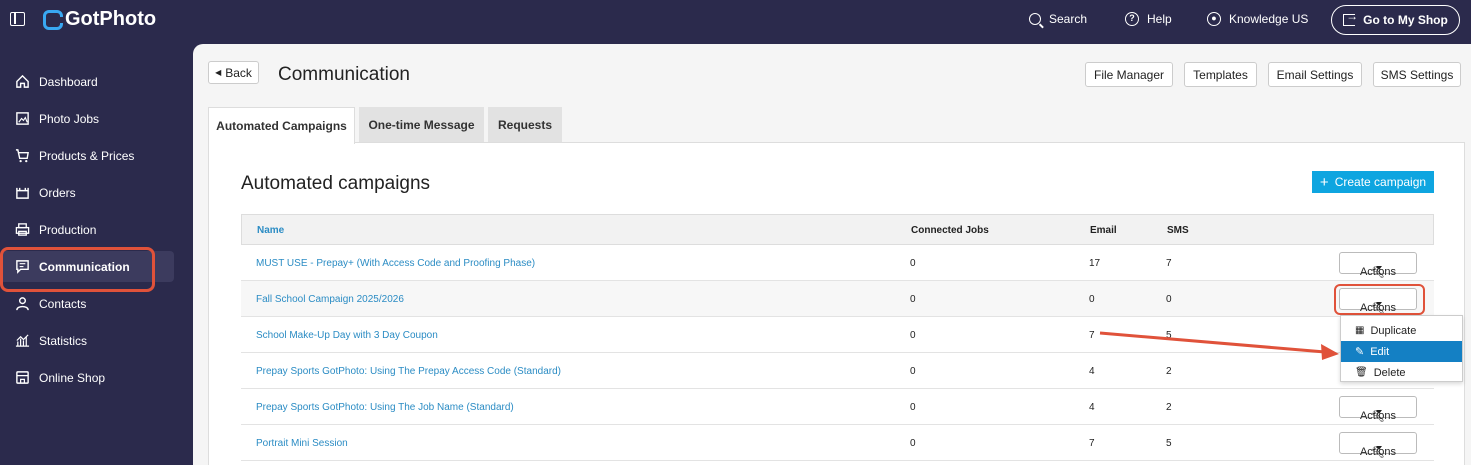 The width and height of the screenshot is (1471, 465). What do you see at coordinates (1315, 74) in the screenshot?
I see `email-settings-button: Email Settings` at bounding box center [1315, 74].